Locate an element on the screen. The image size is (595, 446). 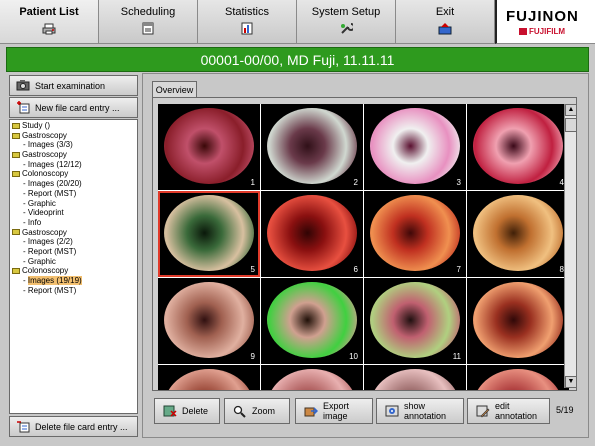
tree-folder-item: Study () is located at coordinates (74, 126).